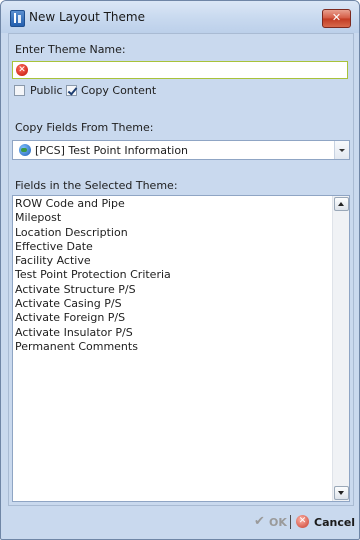  What do you see at coordinates (180, 70) in the screenshot?
I see `theme-name-input: ✕` at bounding box center [180, 70].